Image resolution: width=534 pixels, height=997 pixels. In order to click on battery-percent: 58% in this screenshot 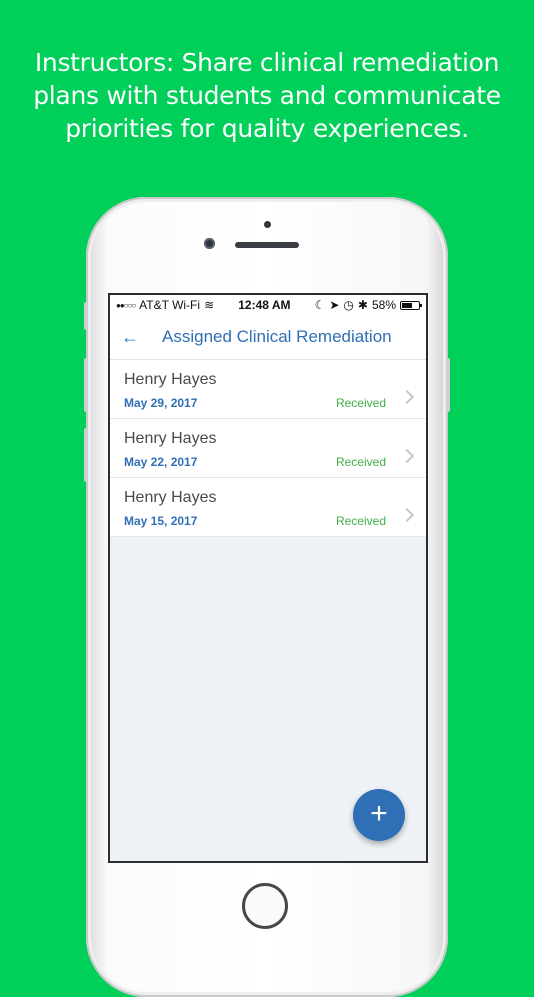, I will do `click(383, 305)`.